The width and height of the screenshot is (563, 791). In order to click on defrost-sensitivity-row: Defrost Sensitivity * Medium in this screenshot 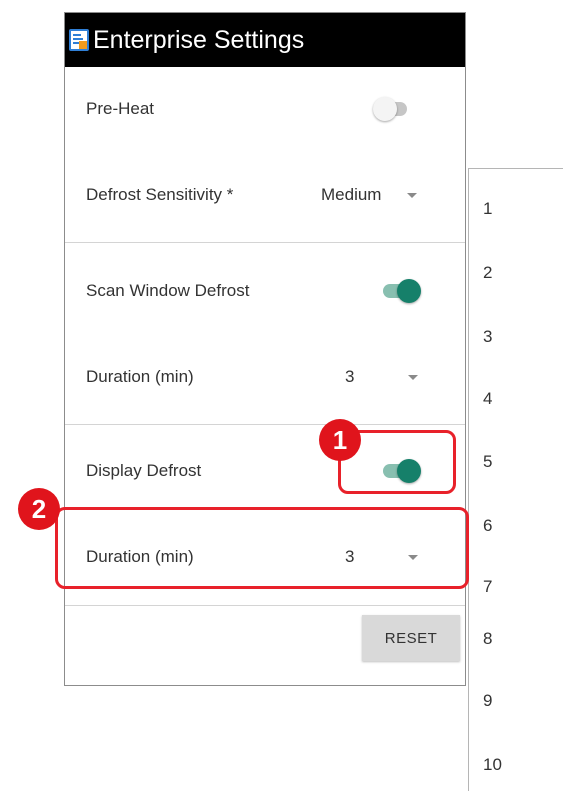, I will do `click(265, 195)`.